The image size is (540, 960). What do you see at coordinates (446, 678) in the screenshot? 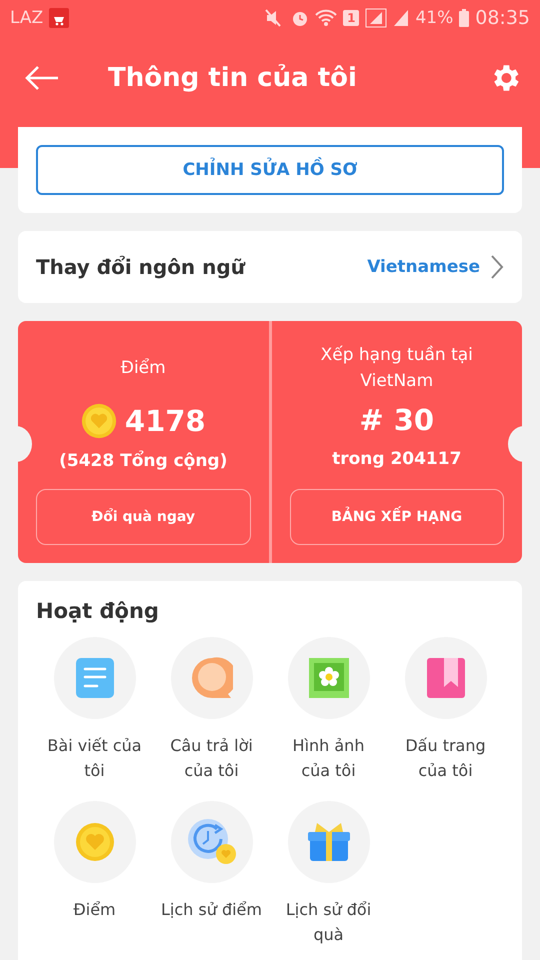
I see `bookmark-icon` at bounding box center [446, 678].